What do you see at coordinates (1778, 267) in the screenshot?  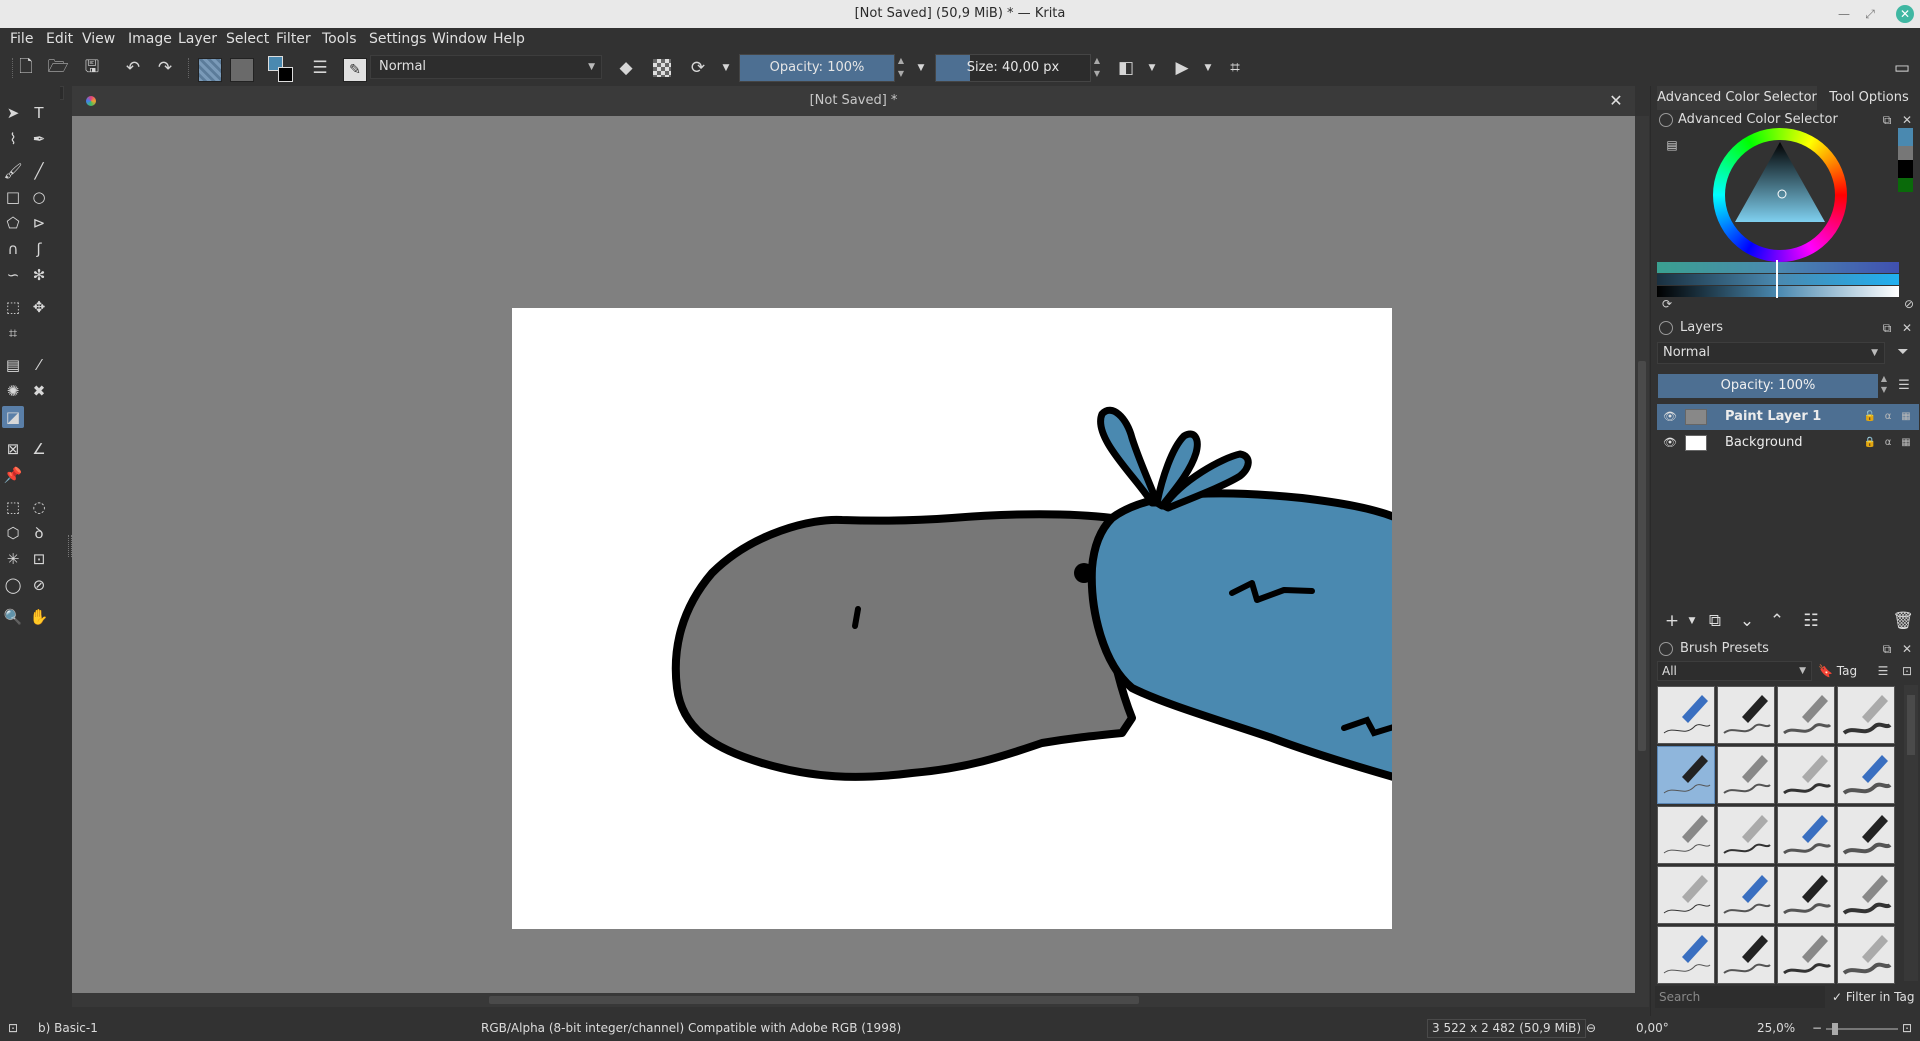 I see `hue-shade-bar` at bounding box center [1778, 267].